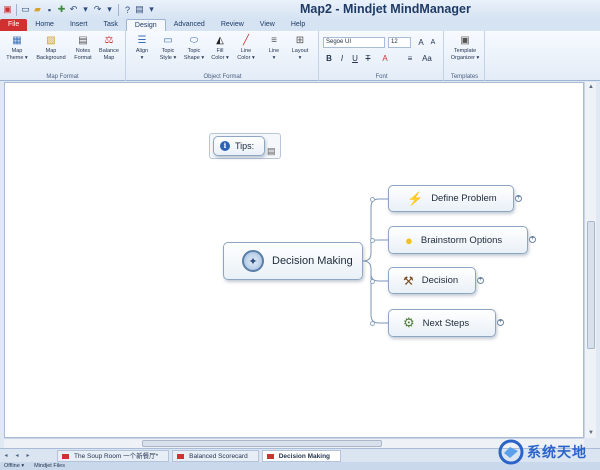 This screenshot has height=470, width=600. I want to click on templates-group: ▣ Template Organizer ▾ Templates, so click(465, 56).